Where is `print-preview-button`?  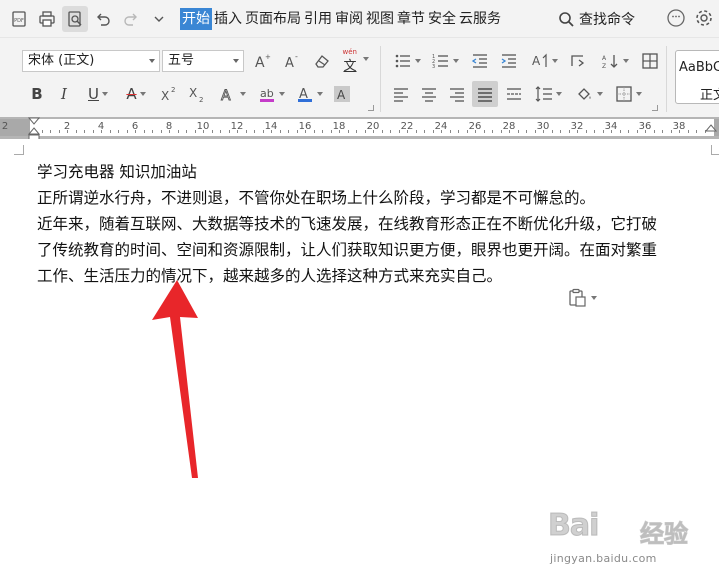
print-preview-button is located at coordinates (75, 18).